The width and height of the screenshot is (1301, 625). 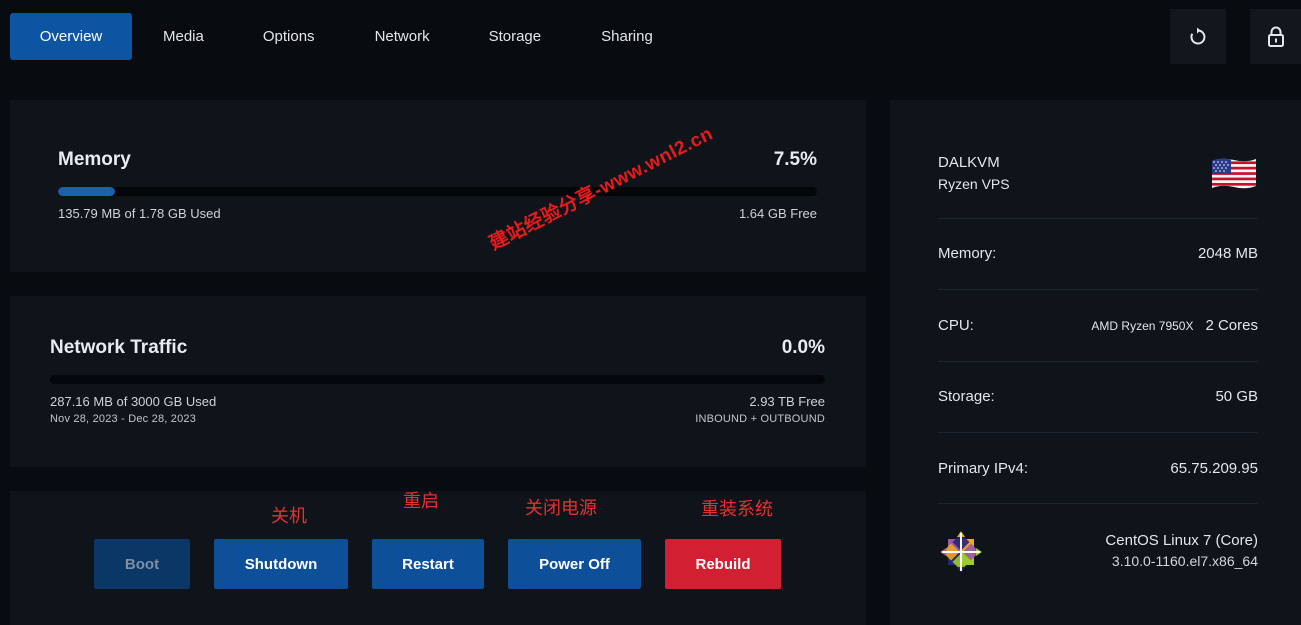 I want to click on refresh-button, so click(x=1198, y=36).